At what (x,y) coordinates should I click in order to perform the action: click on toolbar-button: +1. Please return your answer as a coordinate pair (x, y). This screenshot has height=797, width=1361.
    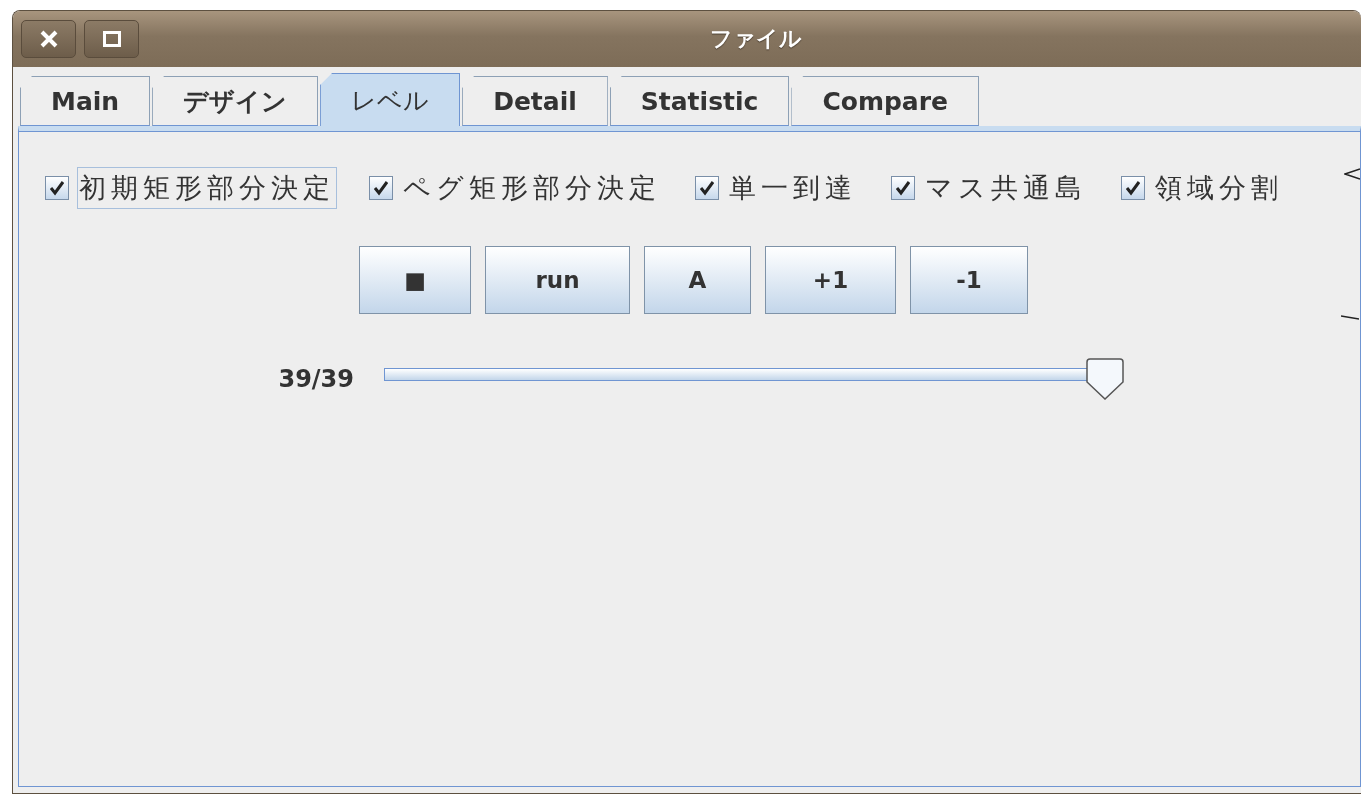
    Looking at the image, I should click on (830, 280).